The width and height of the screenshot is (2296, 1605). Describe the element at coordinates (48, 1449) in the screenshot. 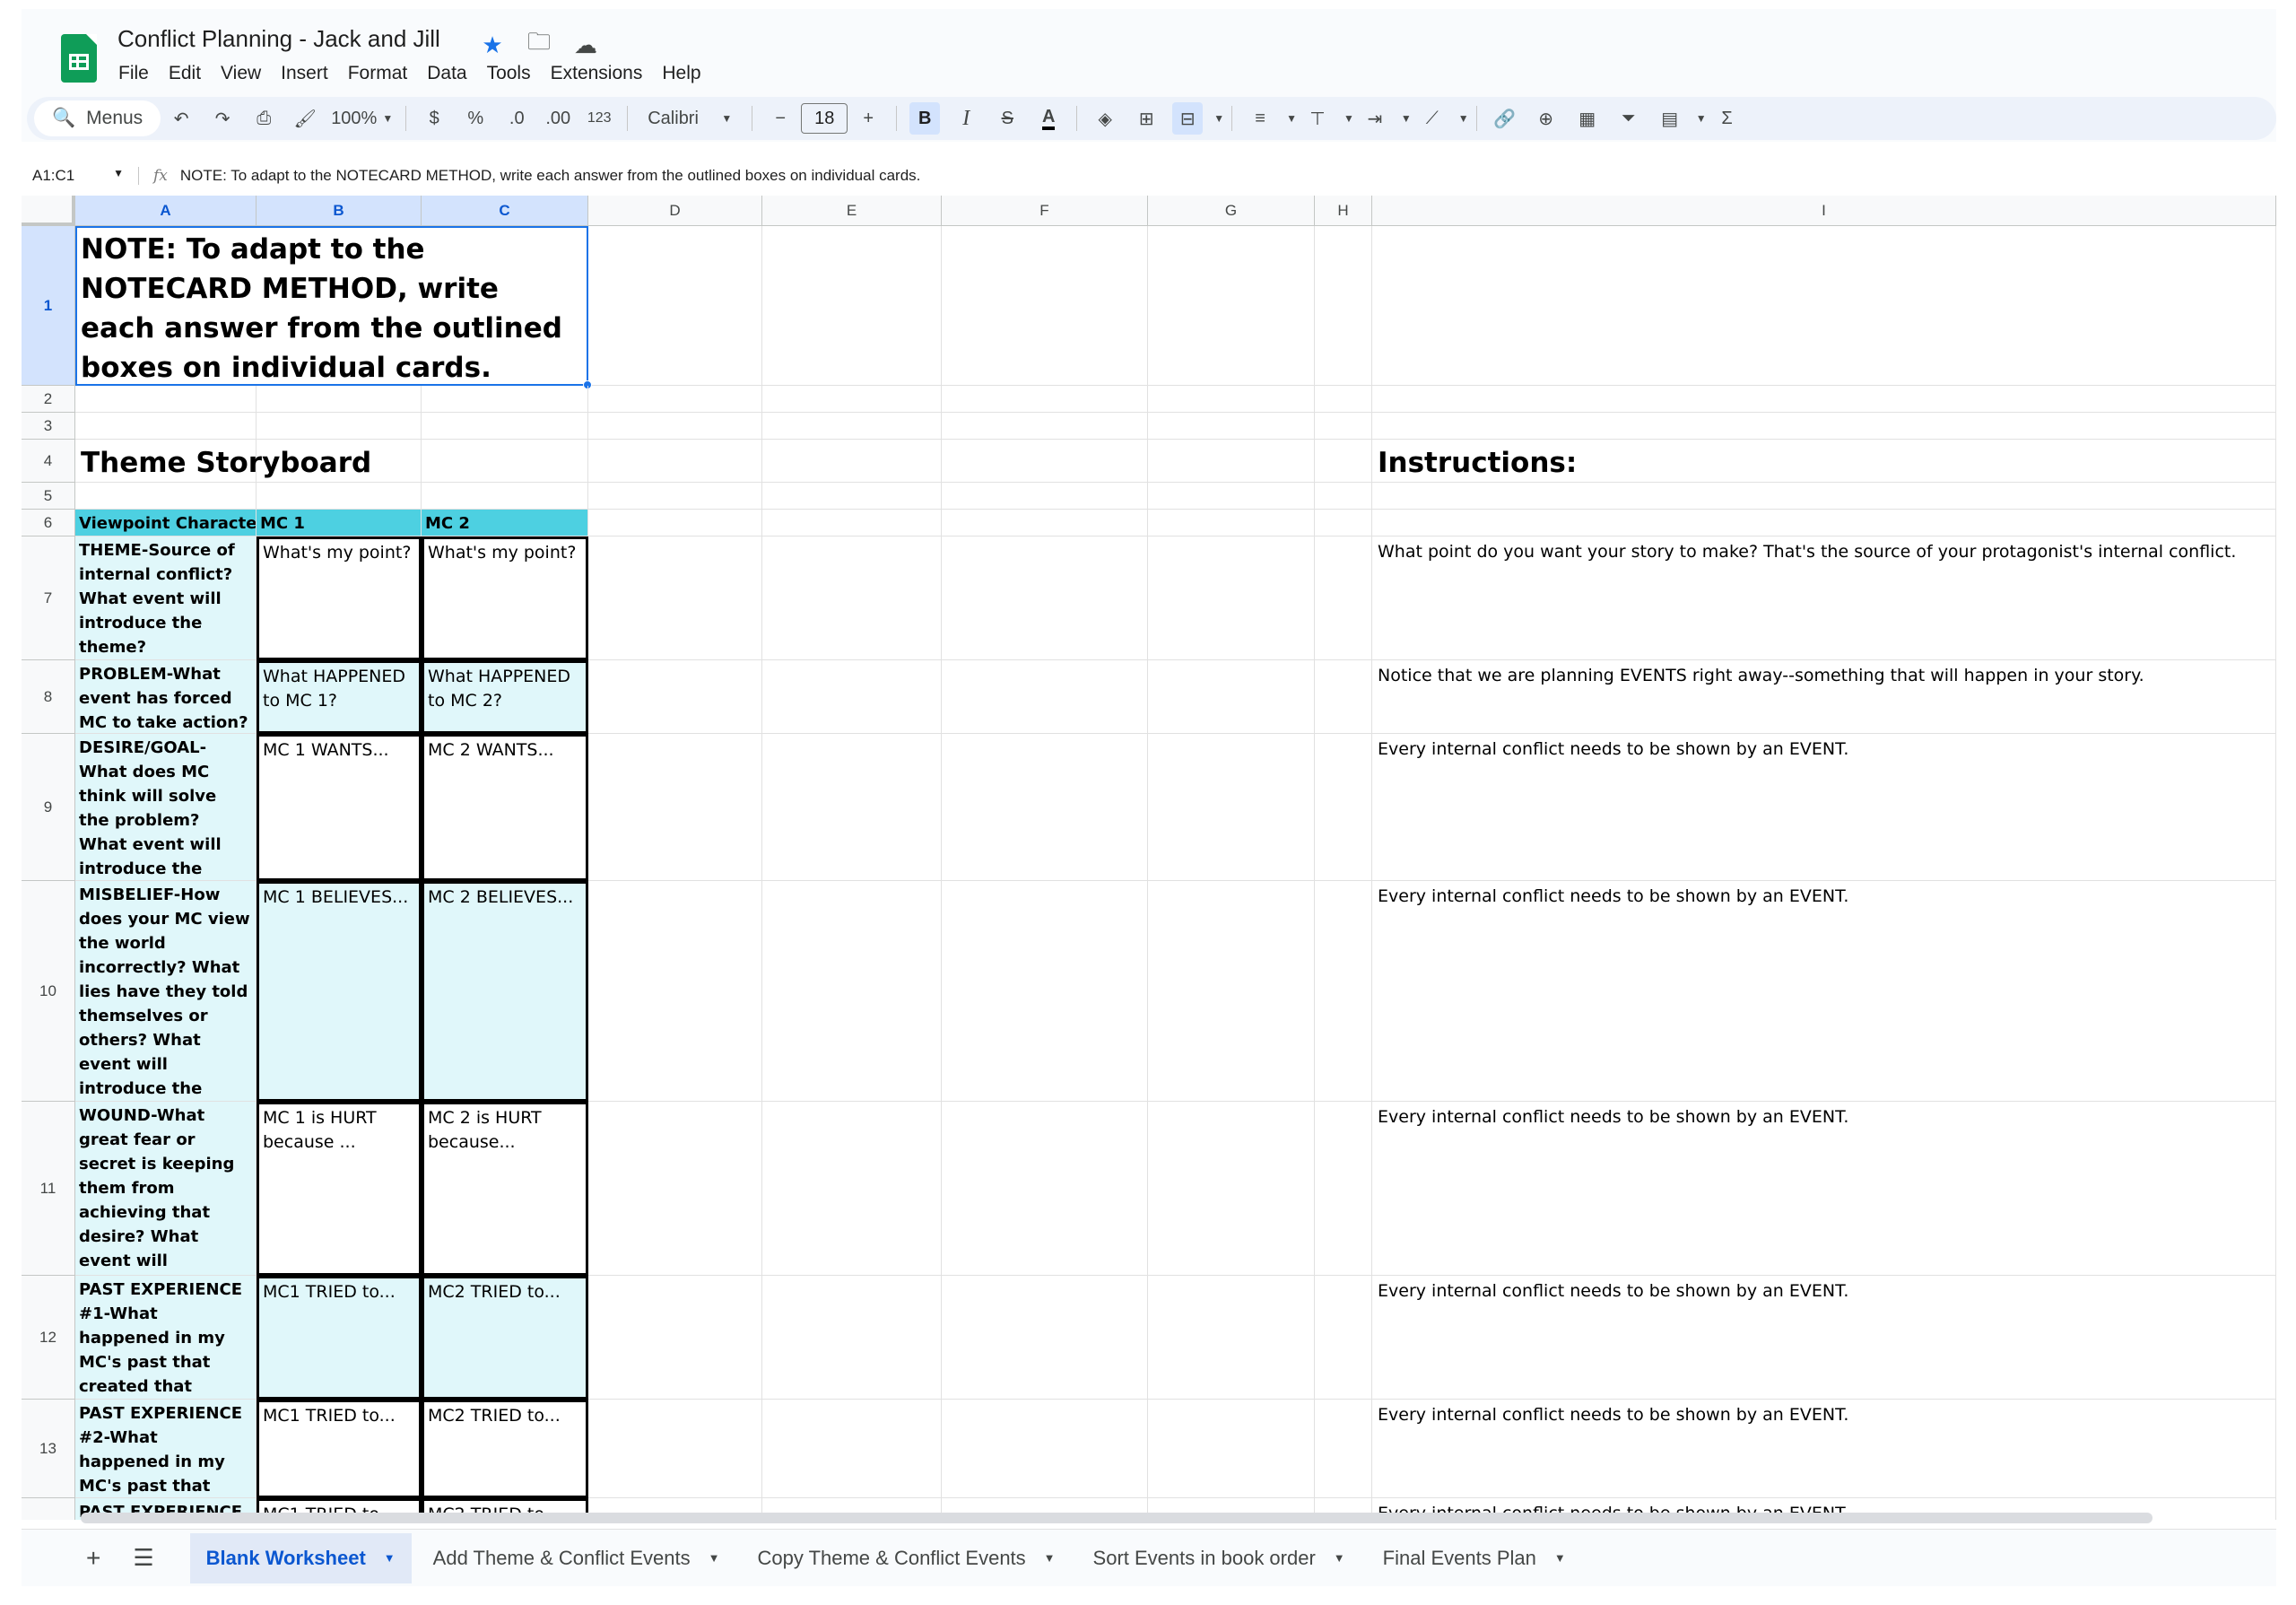

I see `row-header-13: 13` at that location.